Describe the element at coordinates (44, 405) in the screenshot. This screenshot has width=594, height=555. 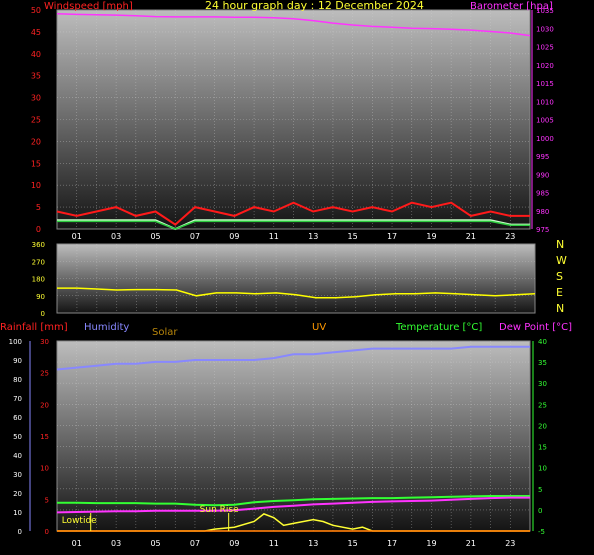
I see `rain-ytick: 20` at that location.